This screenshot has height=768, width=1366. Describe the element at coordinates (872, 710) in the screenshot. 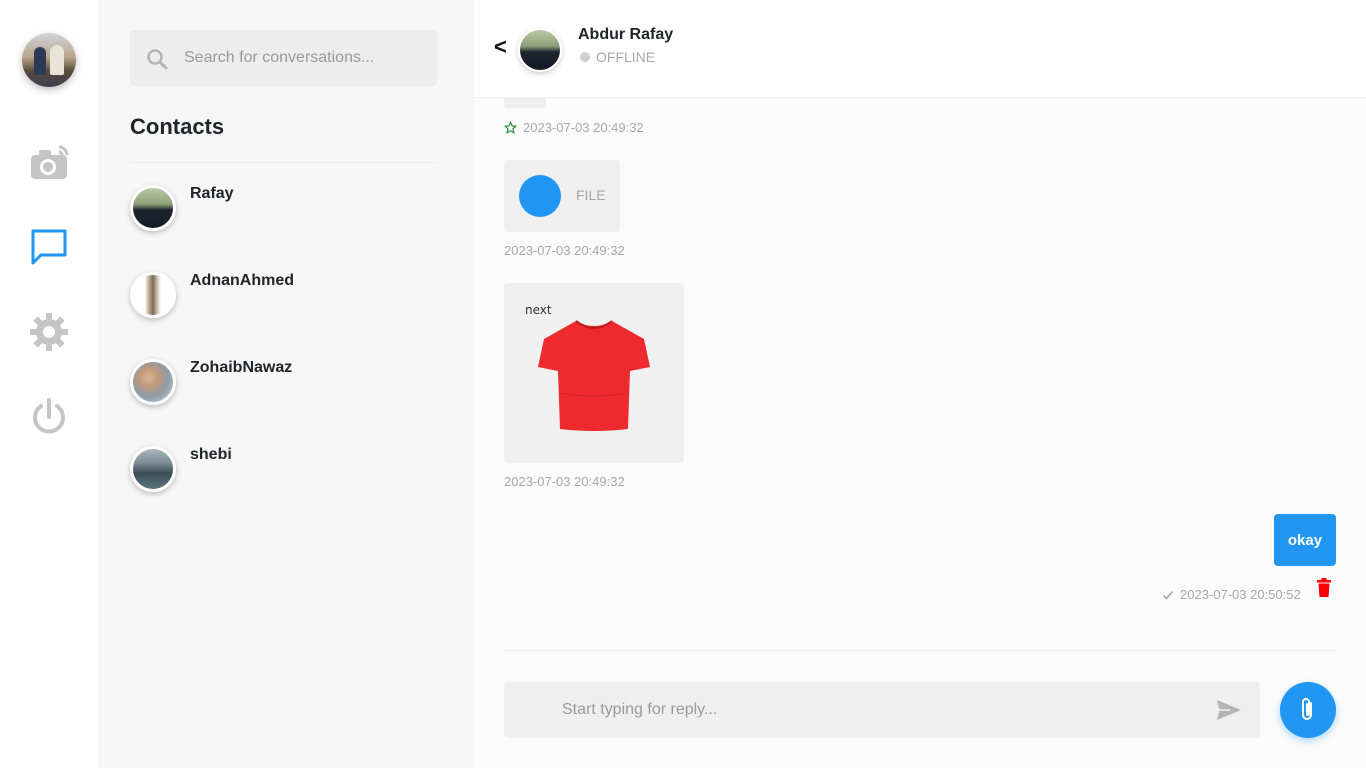

I see `reply-input` at that location.